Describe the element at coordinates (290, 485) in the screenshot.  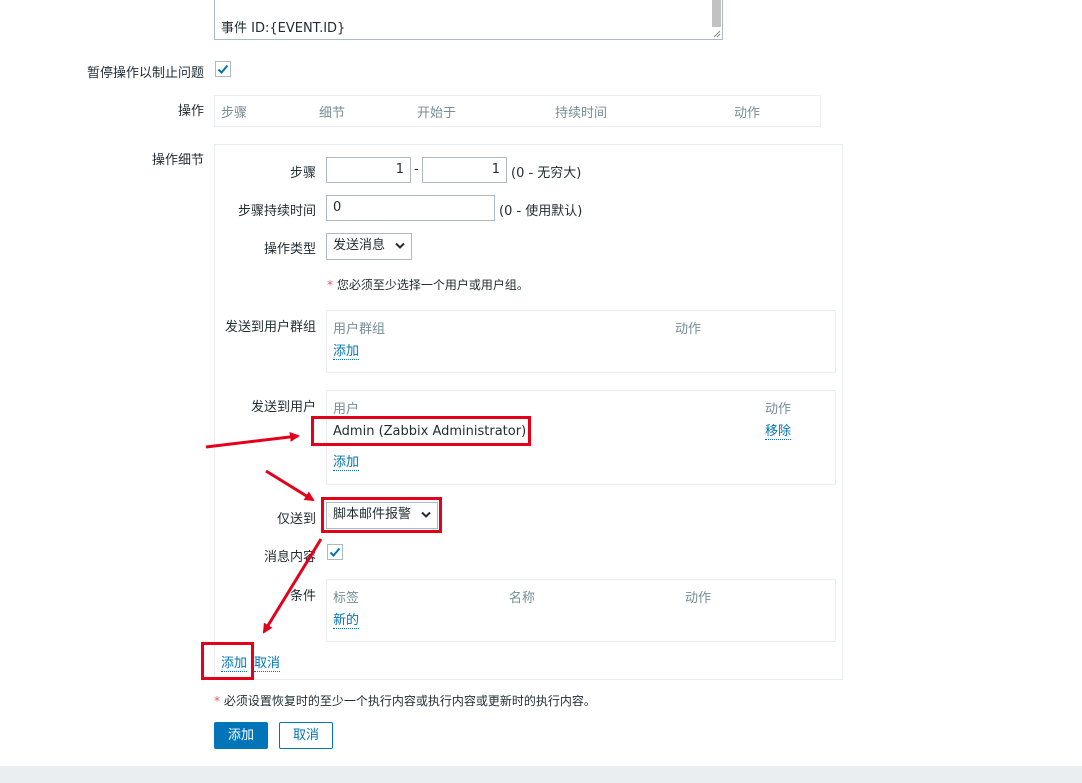
I see `arrow-to-sendonly` at that location.